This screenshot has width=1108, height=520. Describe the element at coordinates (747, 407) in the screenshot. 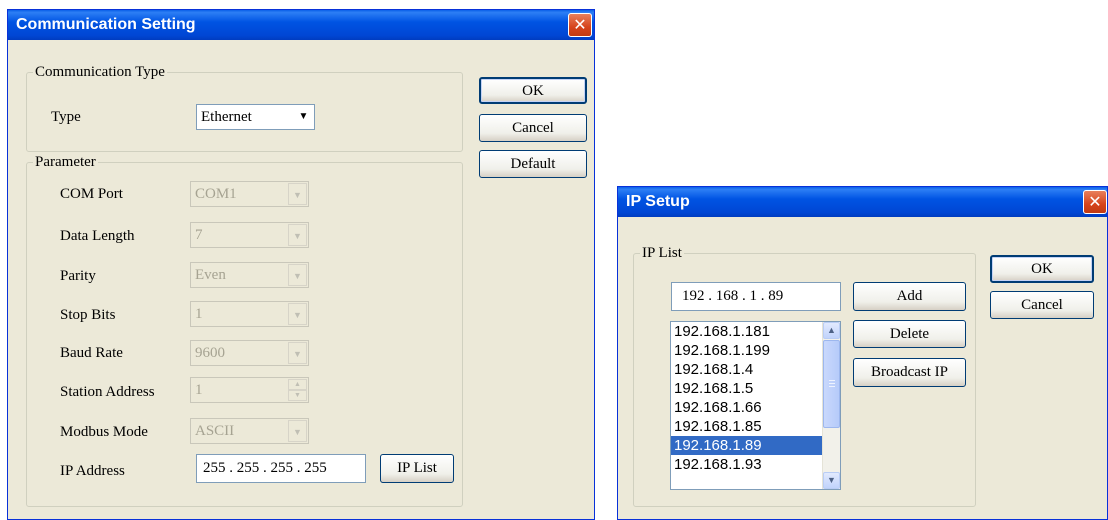

I see `list-item: 192.168.1.66` at that location.